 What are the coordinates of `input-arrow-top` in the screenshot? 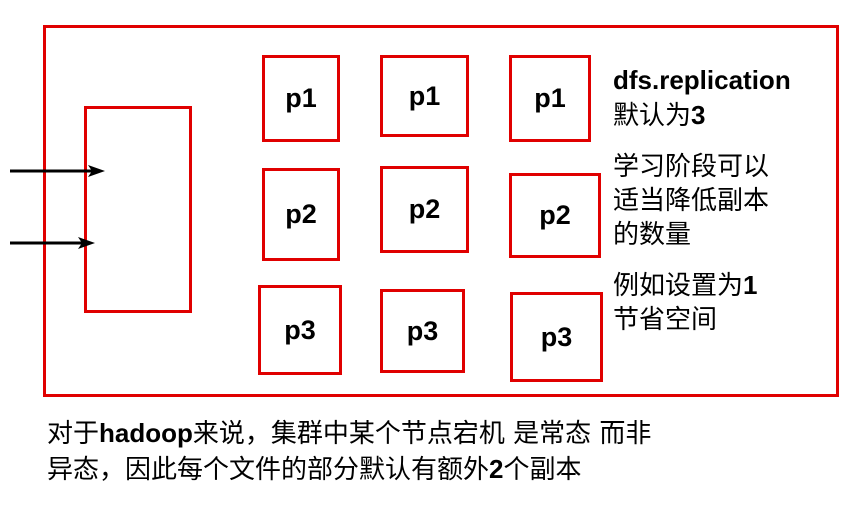 It's located at (57, 171).